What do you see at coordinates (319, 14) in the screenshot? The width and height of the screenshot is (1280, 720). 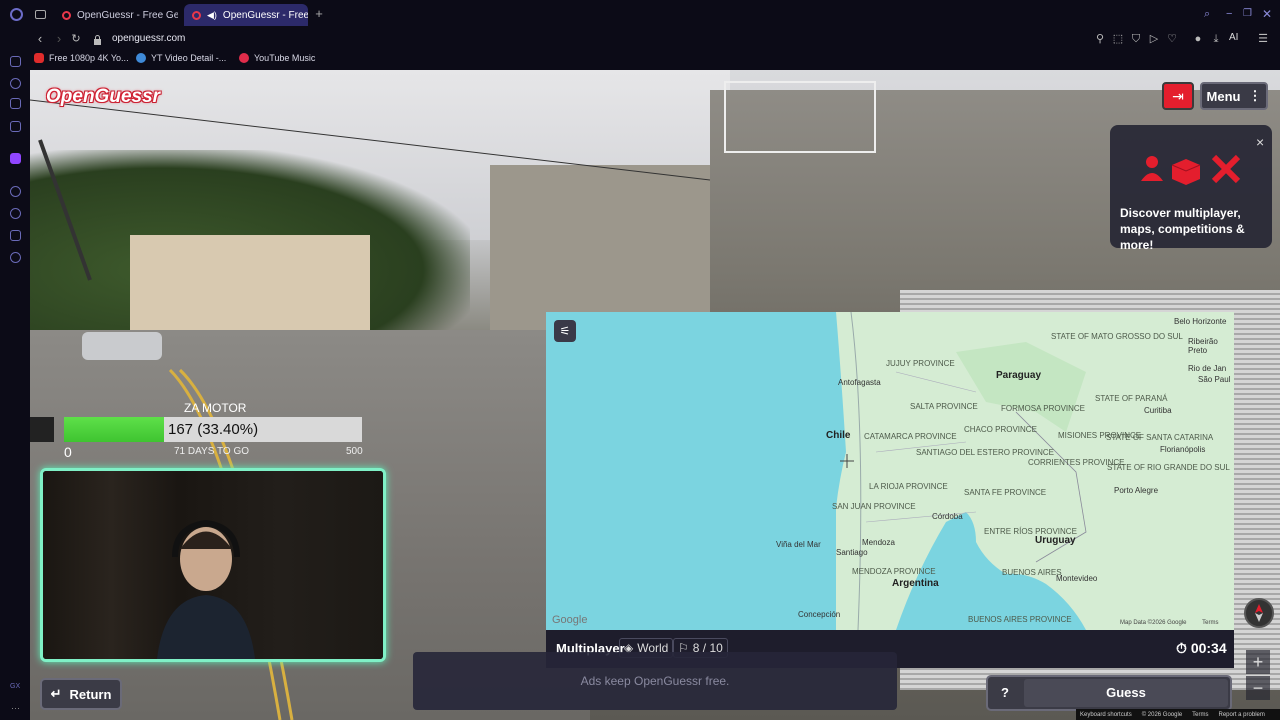 I see `new-tab-button: +` at bounding box center [319, 14].